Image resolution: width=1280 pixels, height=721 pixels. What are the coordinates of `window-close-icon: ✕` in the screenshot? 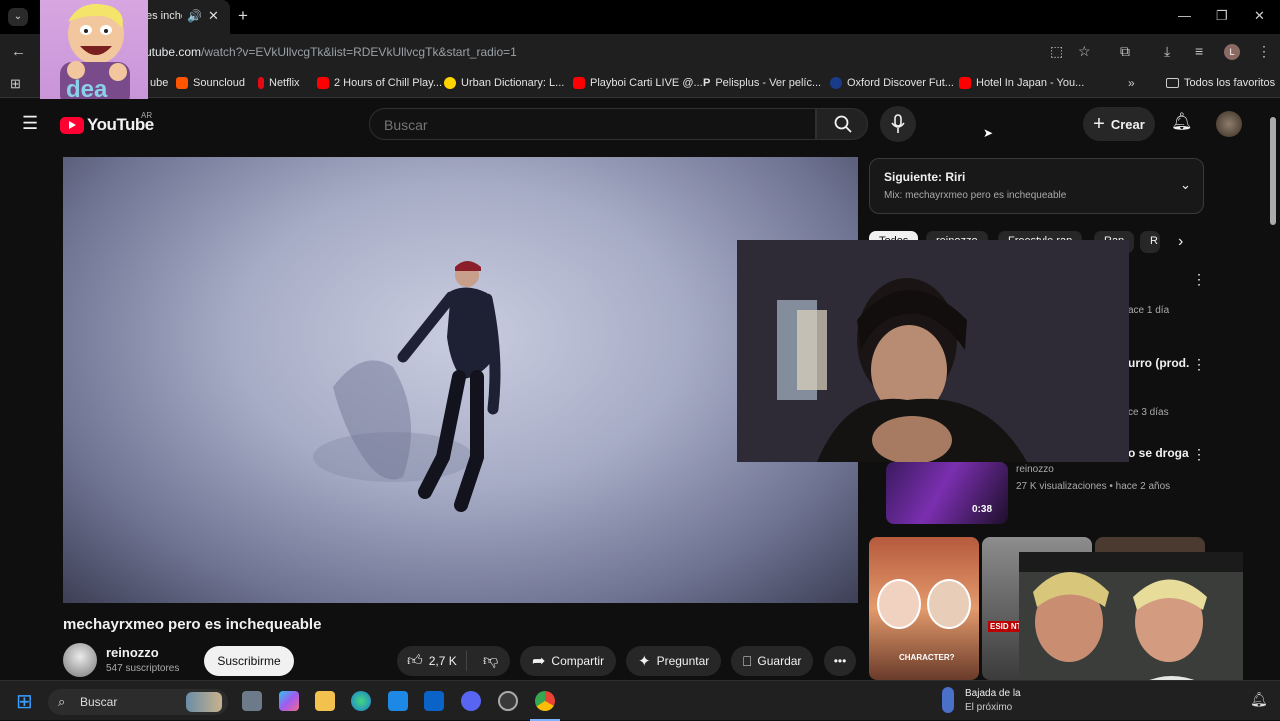 It's located at (1259, 16).